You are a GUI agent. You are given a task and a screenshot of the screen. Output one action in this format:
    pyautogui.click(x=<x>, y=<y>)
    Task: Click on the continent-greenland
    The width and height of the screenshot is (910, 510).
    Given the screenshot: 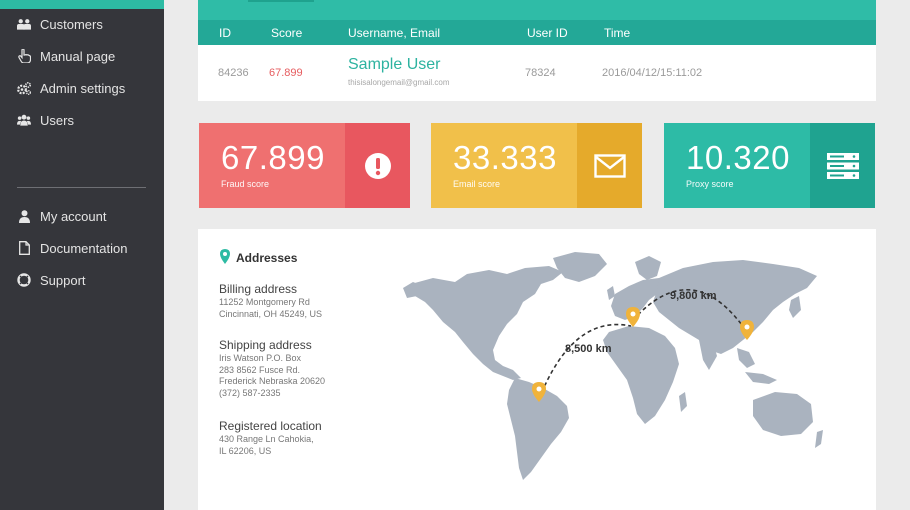 What is the action you would take?
    pyautogui.click(x=580, y=267)
    